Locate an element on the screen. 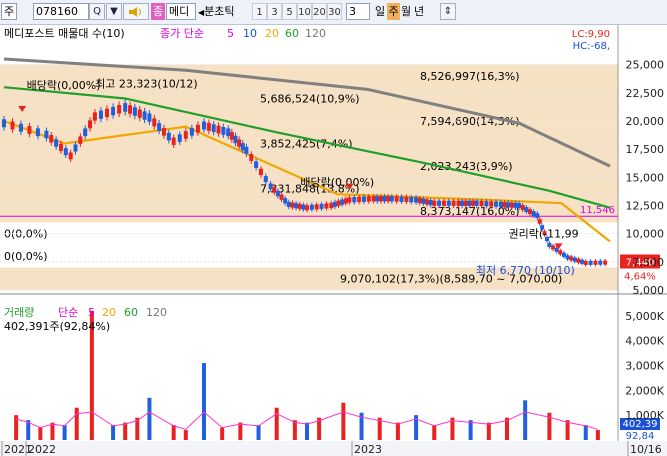  legend-ma-10: 10 is located at coordinates (250, 33).